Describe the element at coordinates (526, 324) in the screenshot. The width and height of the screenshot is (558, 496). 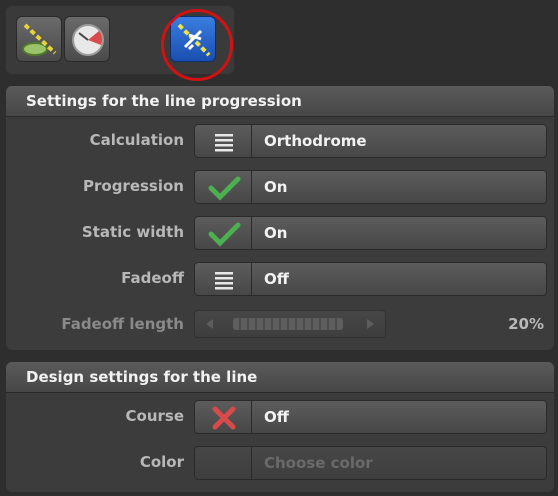
I see `fadeoff-length-value: 20%` at that location.